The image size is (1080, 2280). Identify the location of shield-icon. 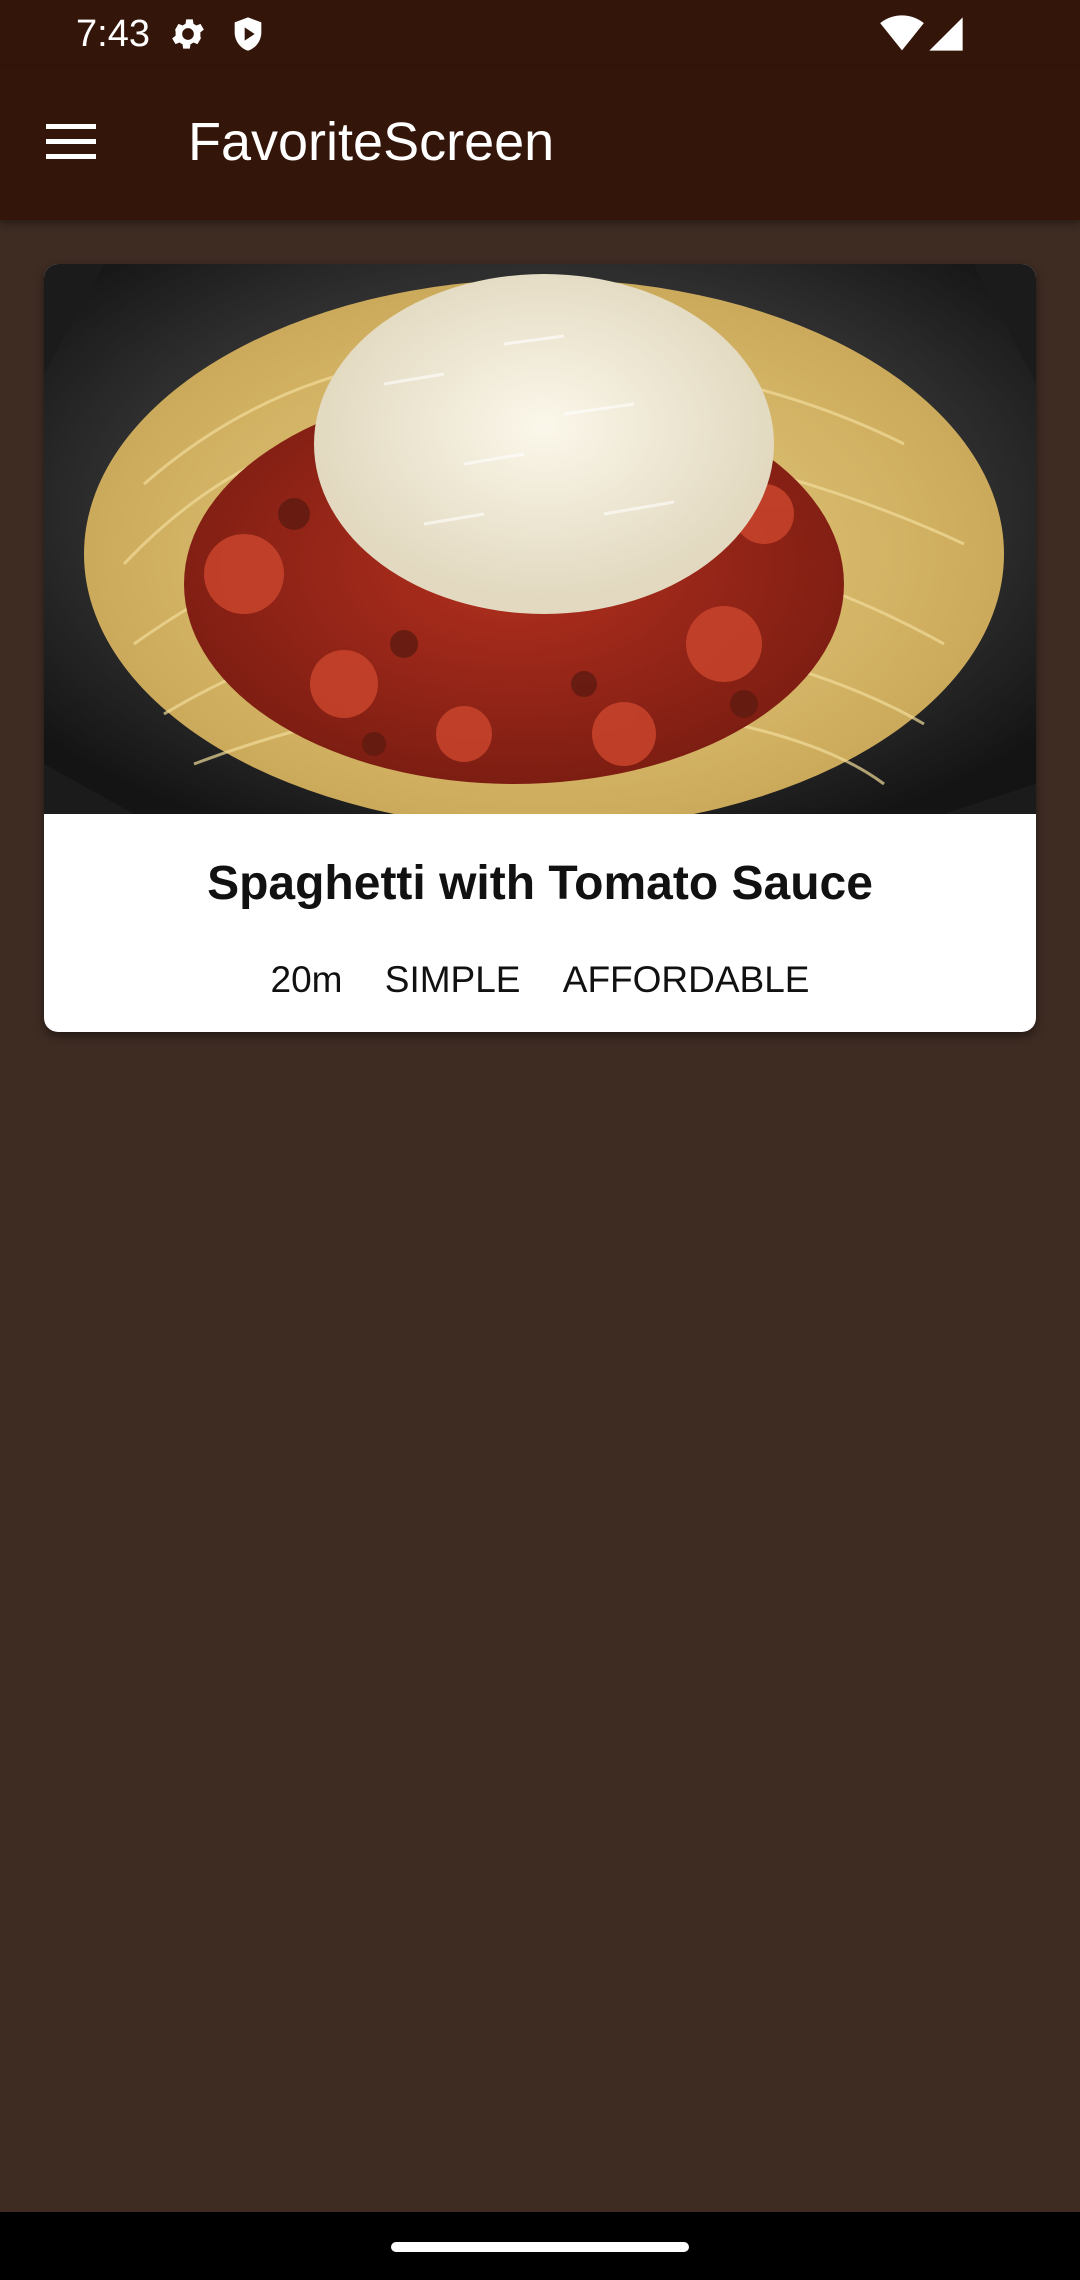
(248, 36).